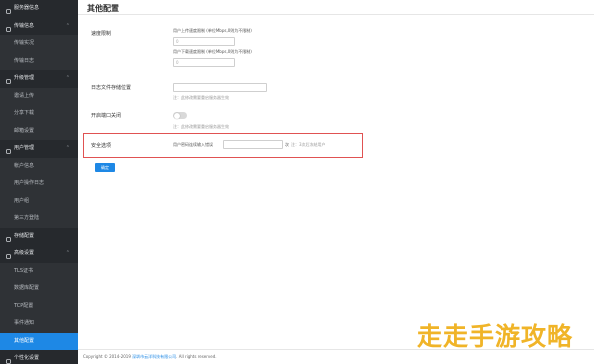 The width and height of the screenshot is (594, 364). Describe the element at coordinates (8, 237) in the screenshot. I see `storage-icon` at that location.